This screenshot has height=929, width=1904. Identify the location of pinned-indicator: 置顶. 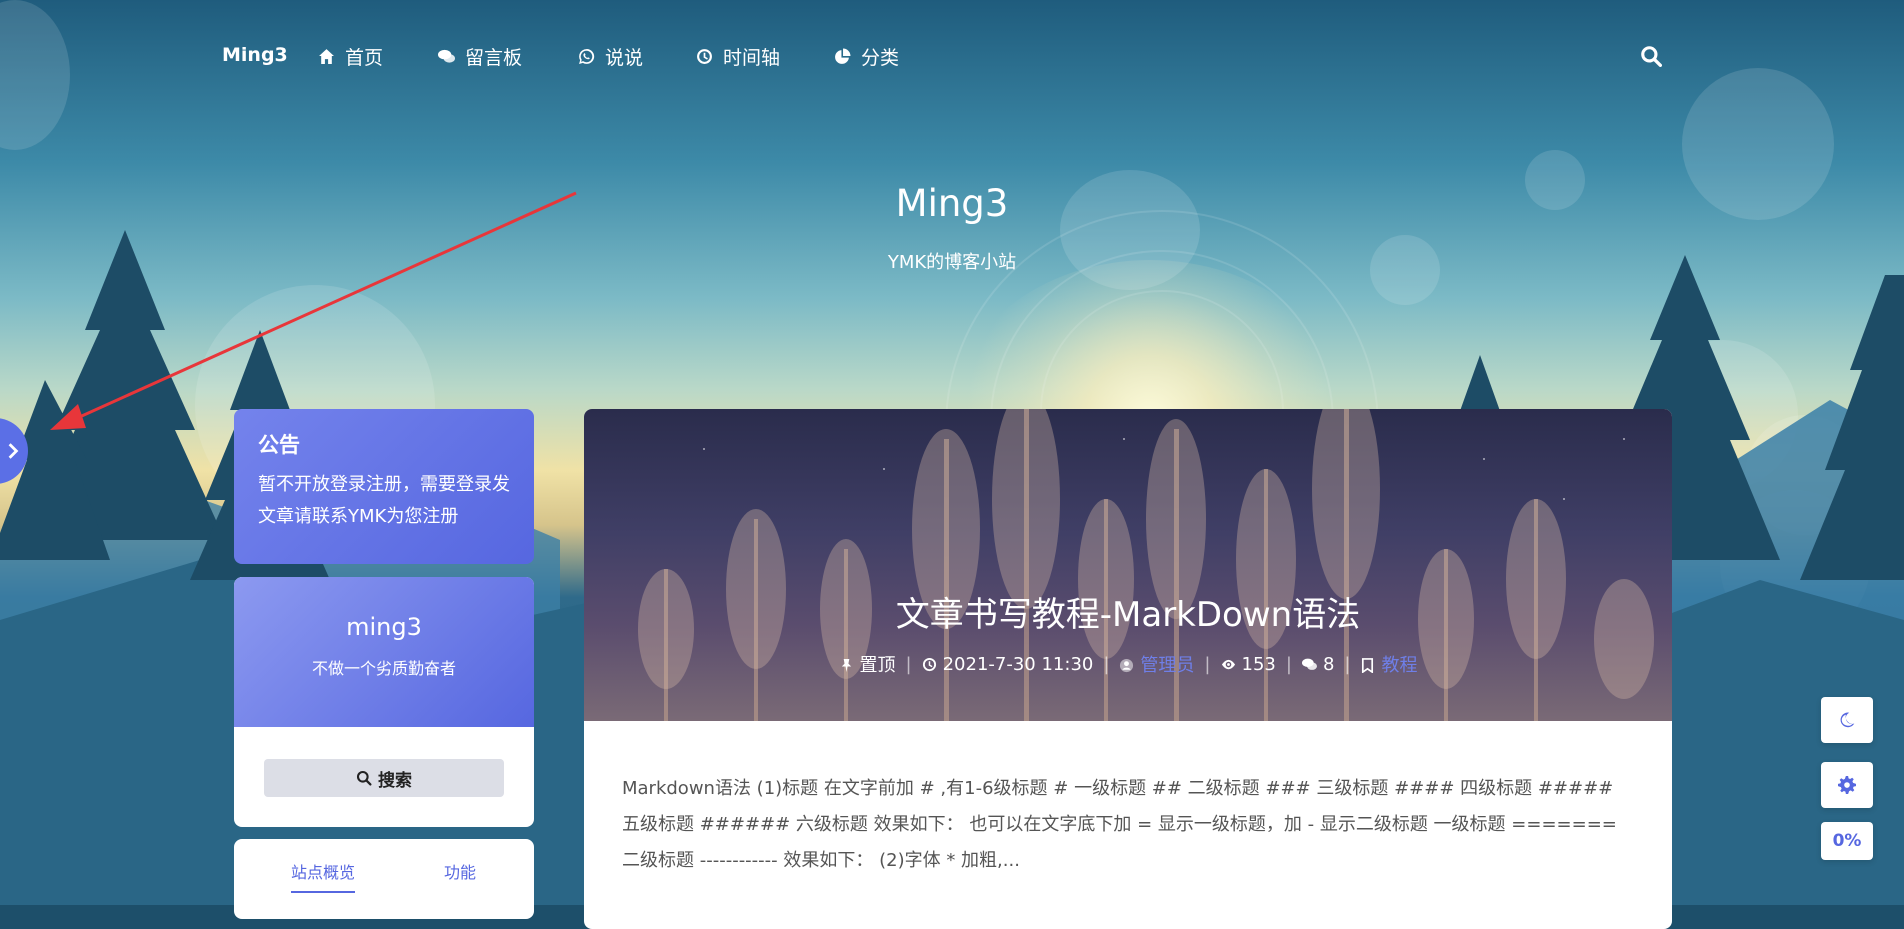
(867, 664).